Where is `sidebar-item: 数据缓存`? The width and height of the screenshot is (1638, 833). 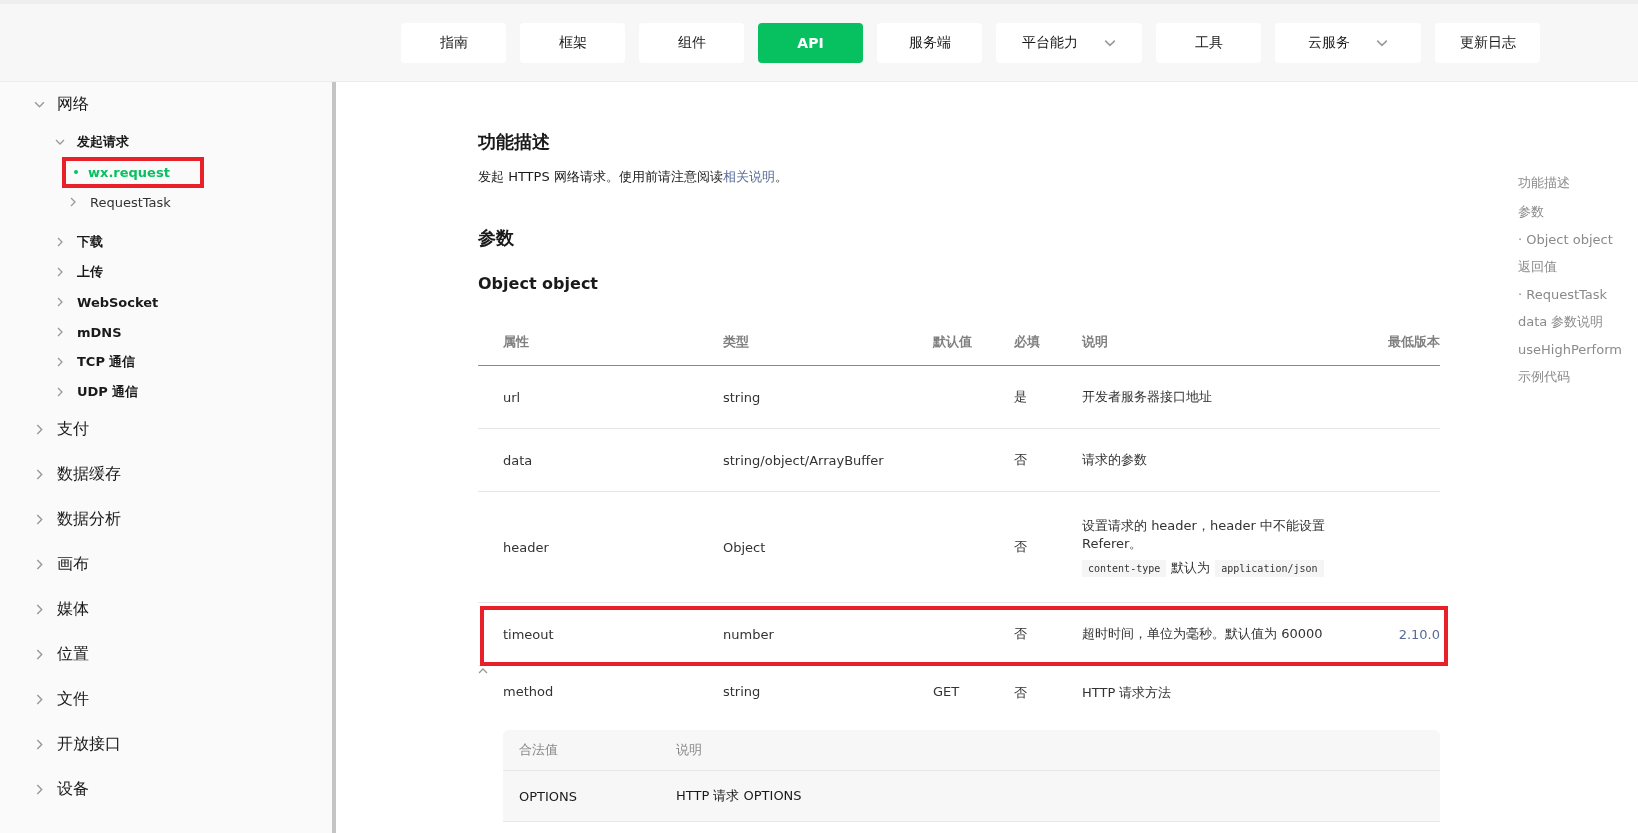
sidebar-item: 数据缓存 is located at coordinates (89, 474).